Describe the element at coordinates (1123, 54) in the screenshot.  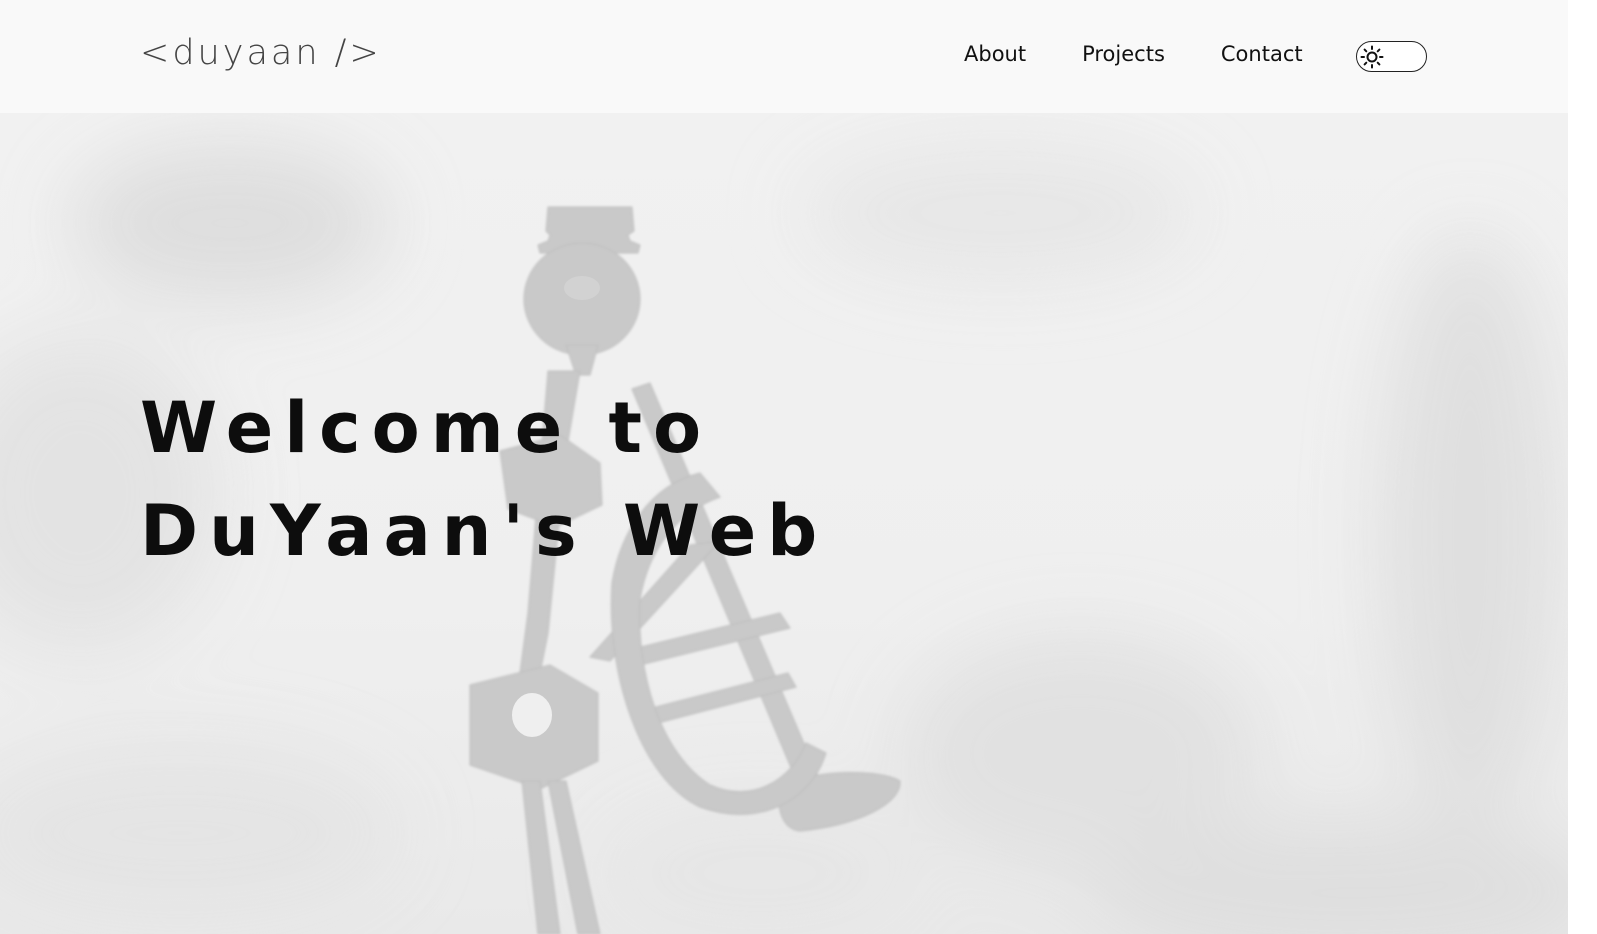
I see `nav-link-projects: Projects` at that location.